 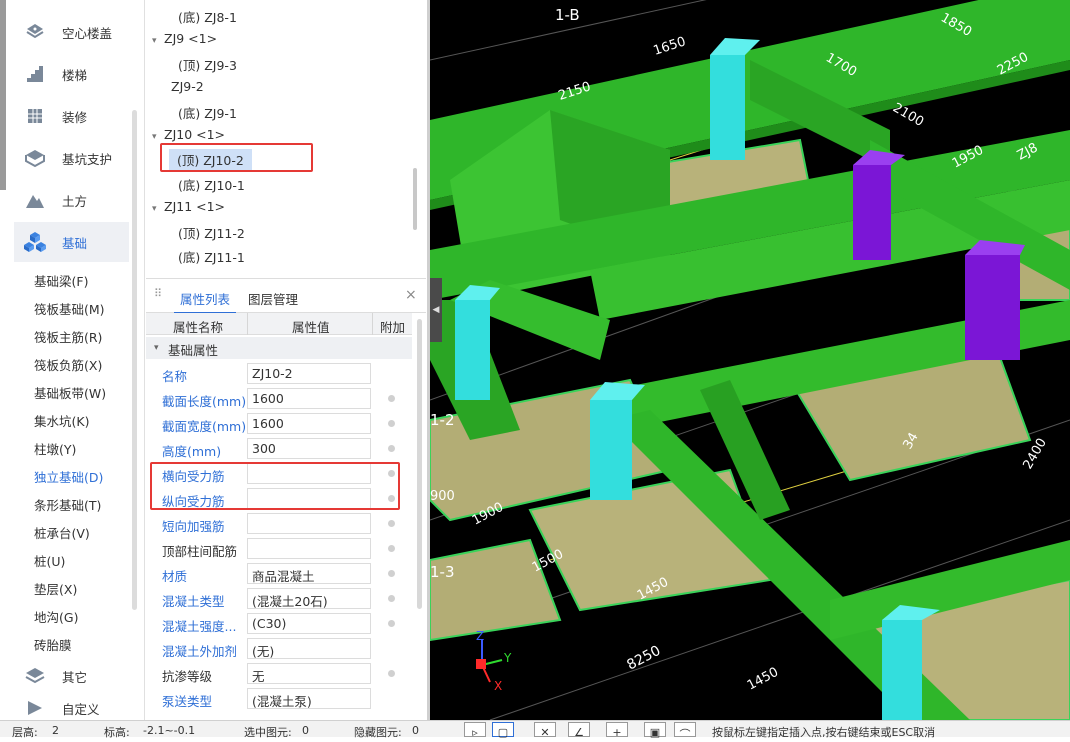 What do you see at coordinates (685, 731) in the screenshot?
I see `arc-tool-button: ⌒` at bounding box center [685, 731].